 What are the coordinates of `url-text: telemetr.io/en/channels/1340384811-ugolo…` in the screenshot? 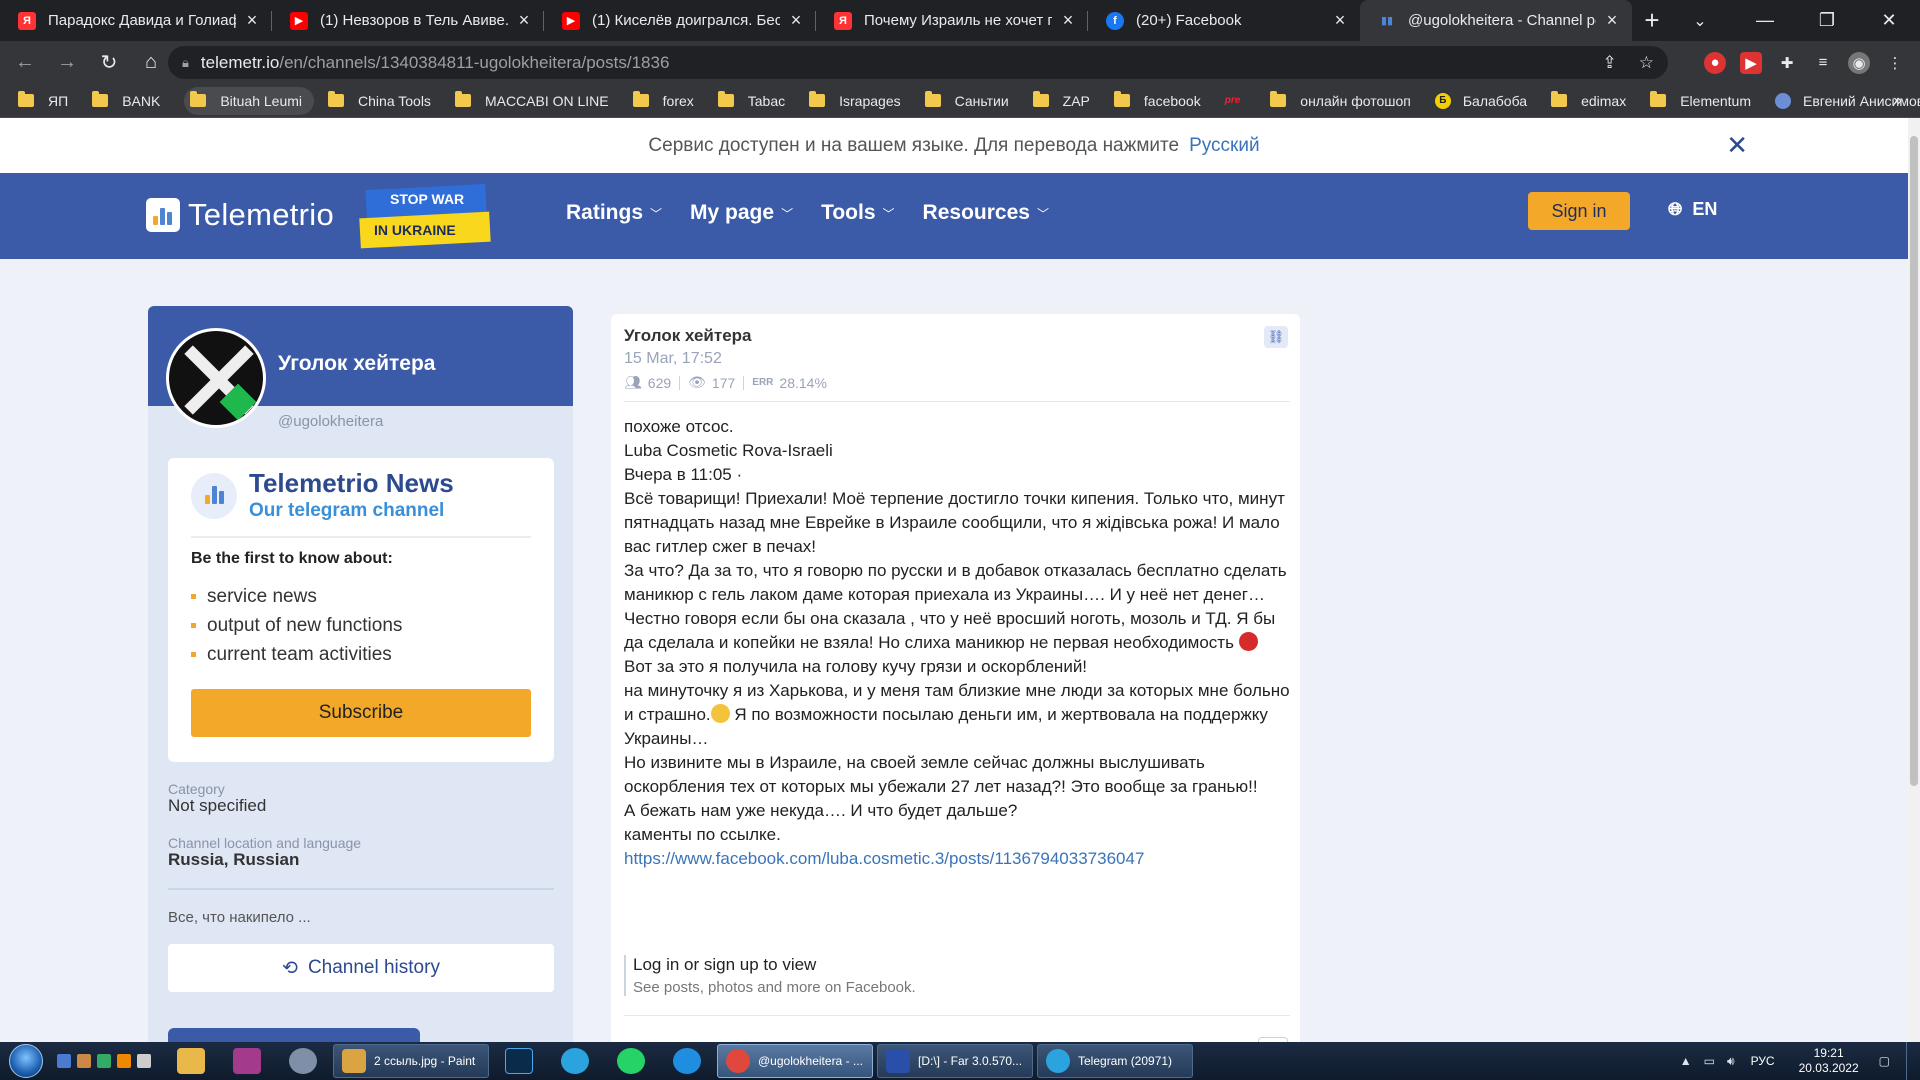 It's located at (435, 63).